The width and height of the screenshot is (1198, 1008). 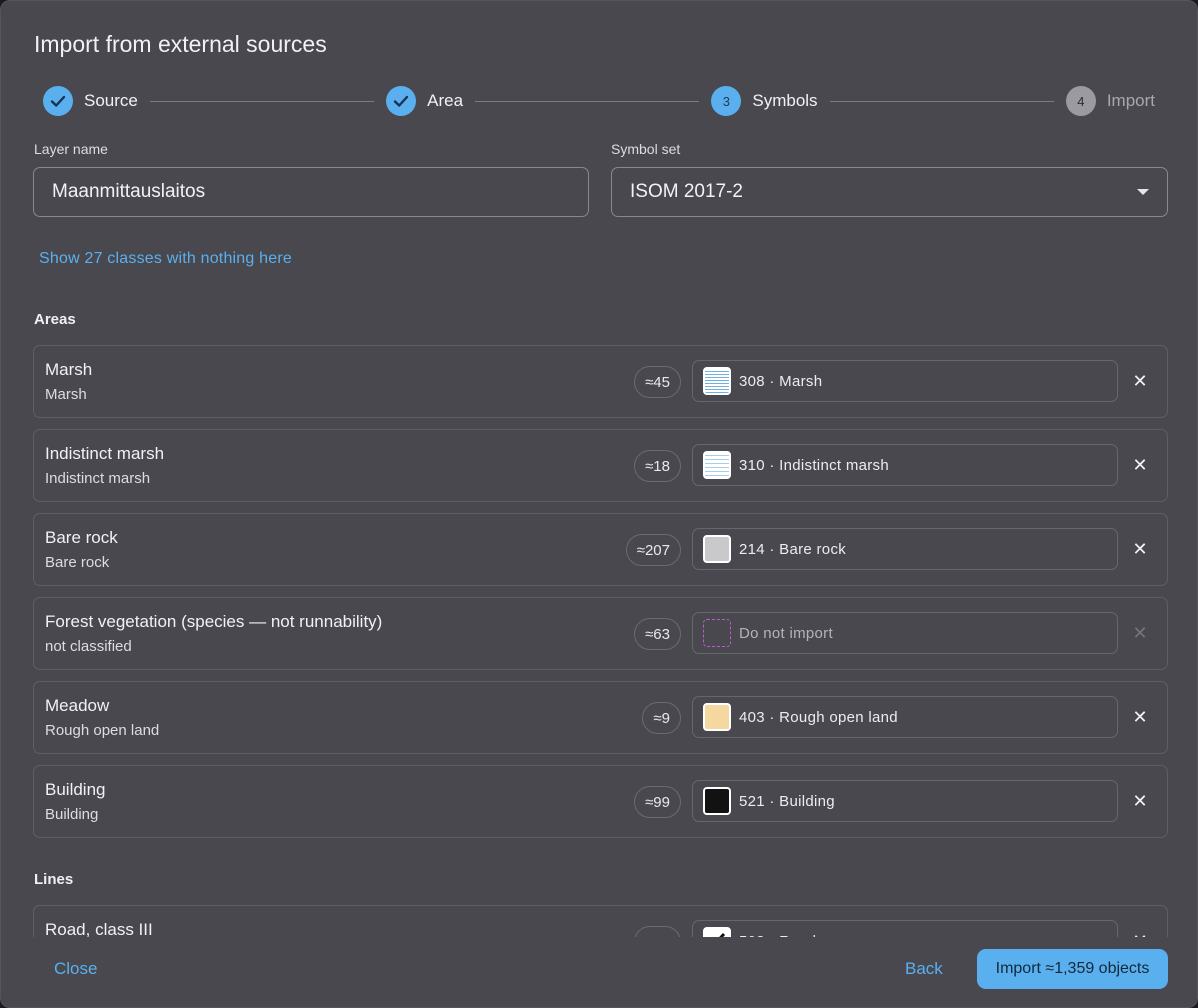 I want to click on object-count-badge: ≈99, so click(x=657, y=802).